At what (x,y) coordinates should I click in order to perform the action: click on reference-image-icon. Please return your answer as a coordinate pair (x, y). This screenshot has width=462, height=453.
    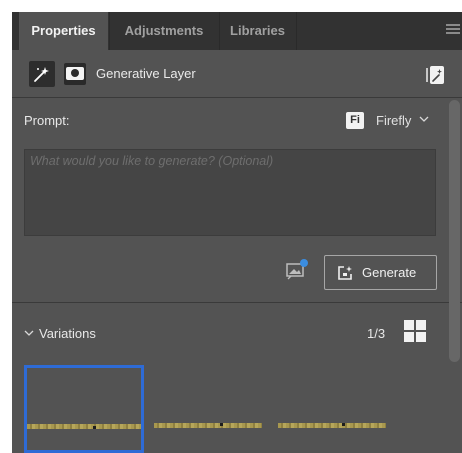
    Looking at the image, I should click on (297, 270).